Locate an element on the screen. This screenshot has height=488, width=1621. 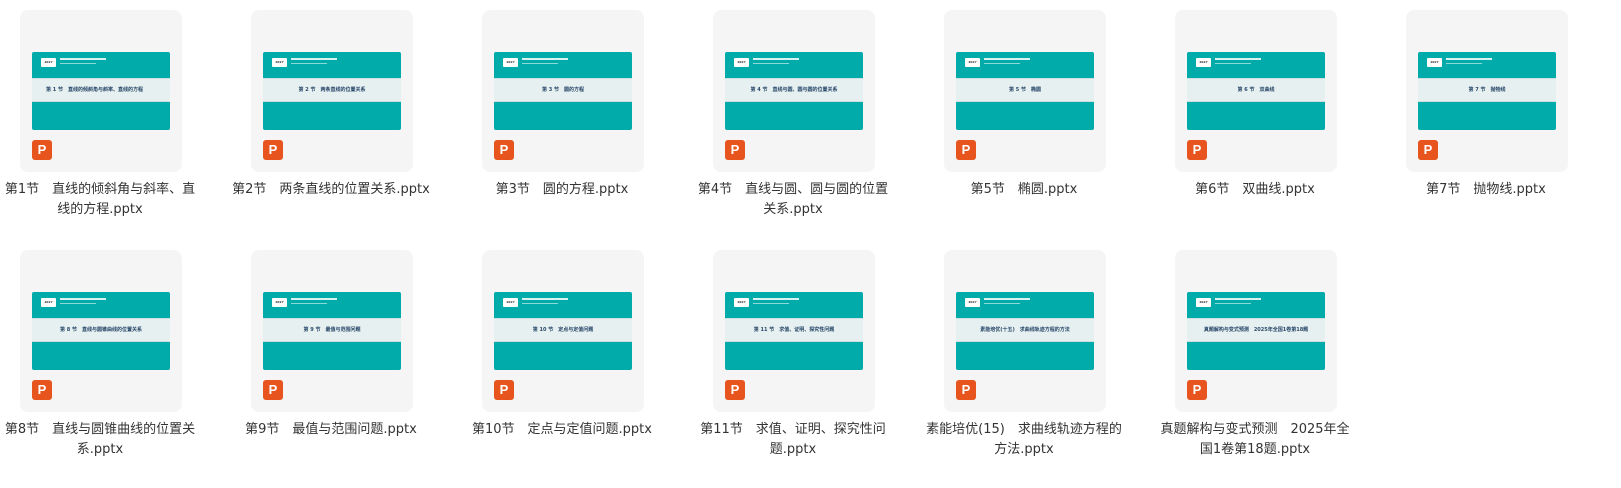
file-thumbnail: 2027 第 2 节 两条直线的位置关系 P is located at coordinates (332, 91).